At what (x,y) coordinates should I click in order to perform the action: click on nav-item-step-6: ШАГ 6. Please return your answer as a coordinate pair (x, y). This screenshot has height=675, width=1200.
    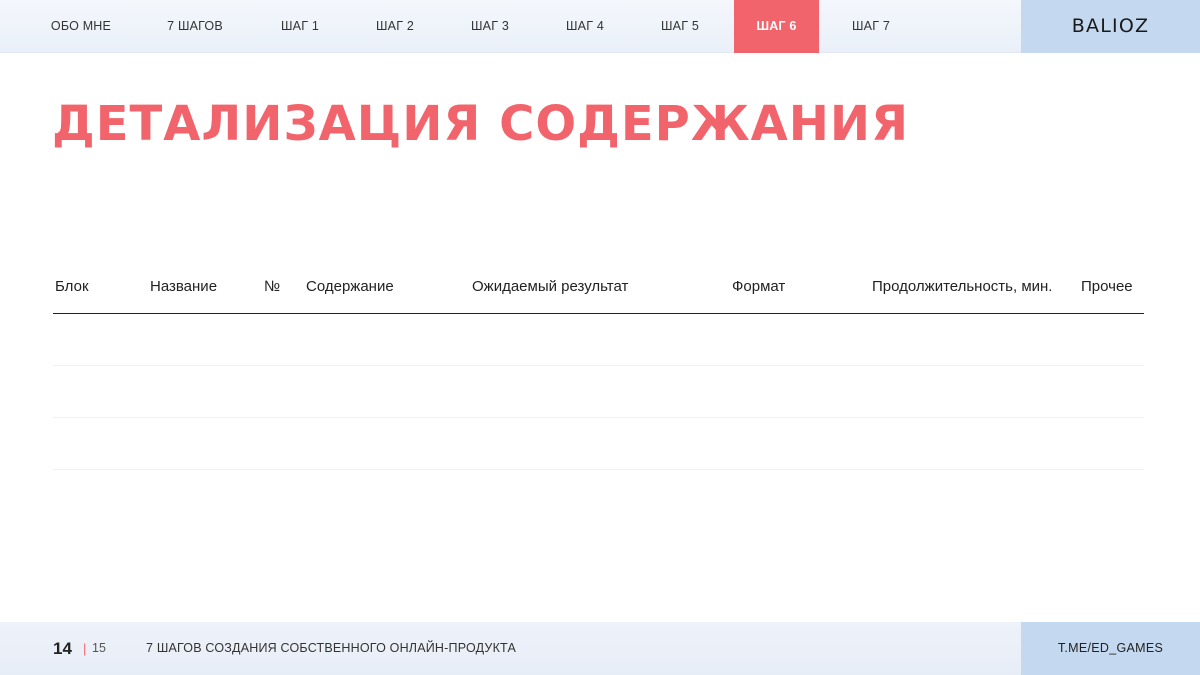
    Looking at the image, I should click on (776, 26).